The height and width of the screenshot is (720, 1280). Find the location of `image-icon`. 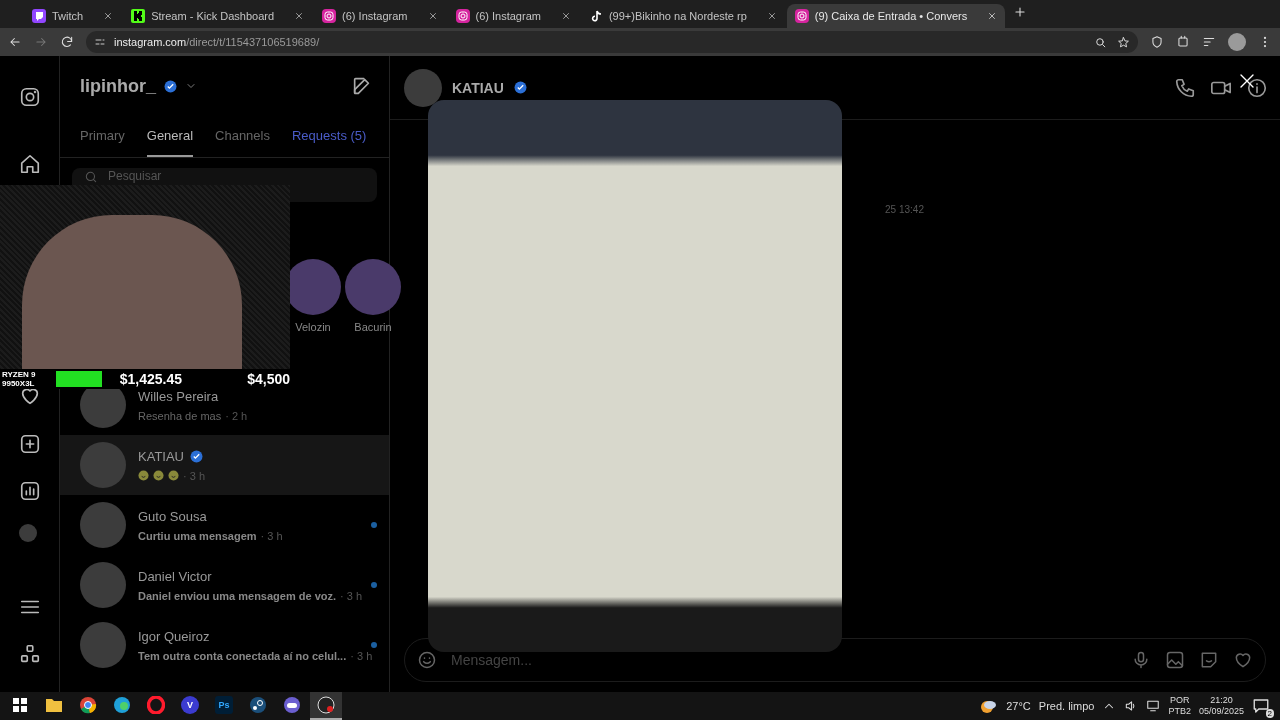

image-icon is located at coordinates (1175, 660).